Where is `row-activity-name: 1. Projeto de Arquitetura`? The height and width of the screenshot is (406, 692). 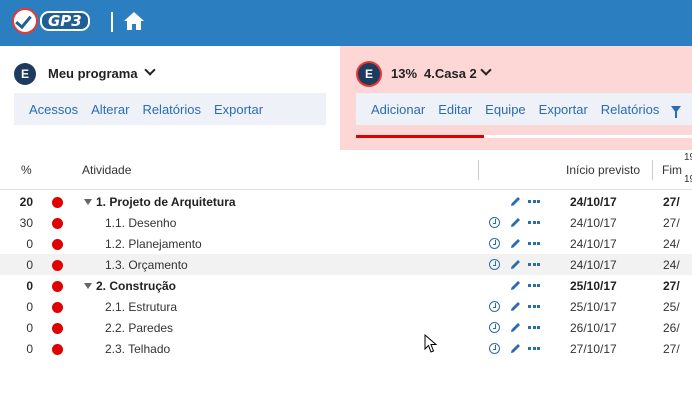 row-activity-name: 1. Projeto de Arquitetura is located at coordinates (166, 202).